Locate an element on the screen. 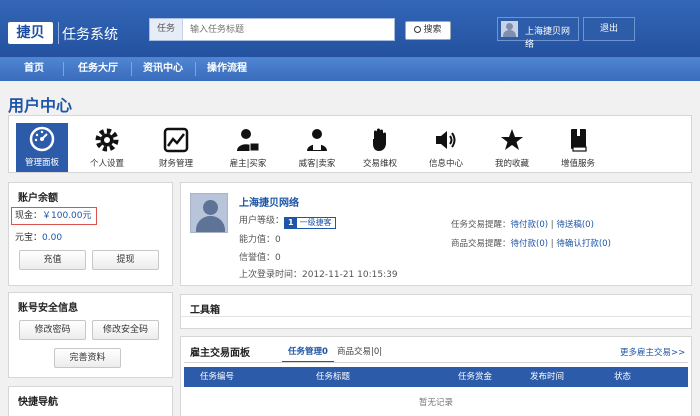 The width and height of the screenshot is (700, 416). user-level: 用户等级： 1 一级捷客 is located at coordinates (287, 221).